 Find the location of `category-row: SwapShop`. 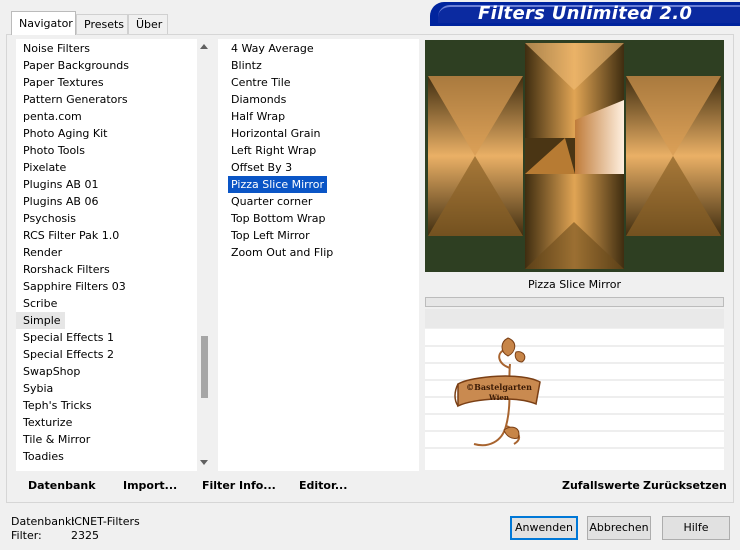

category-row: SwapShop is located at coordinates (106, 371).